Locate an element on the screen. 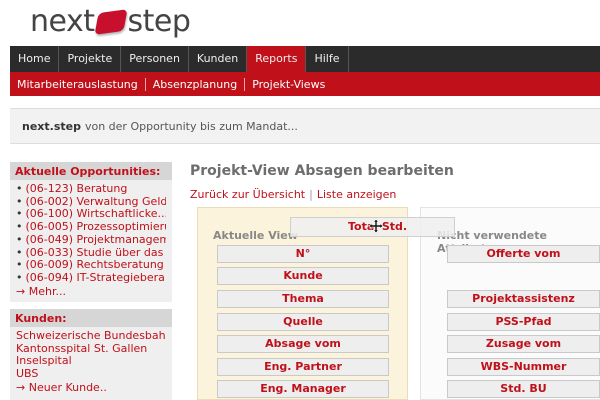  unused-attribute-item: WBS-Nummer is located at coordinates (523, 367).